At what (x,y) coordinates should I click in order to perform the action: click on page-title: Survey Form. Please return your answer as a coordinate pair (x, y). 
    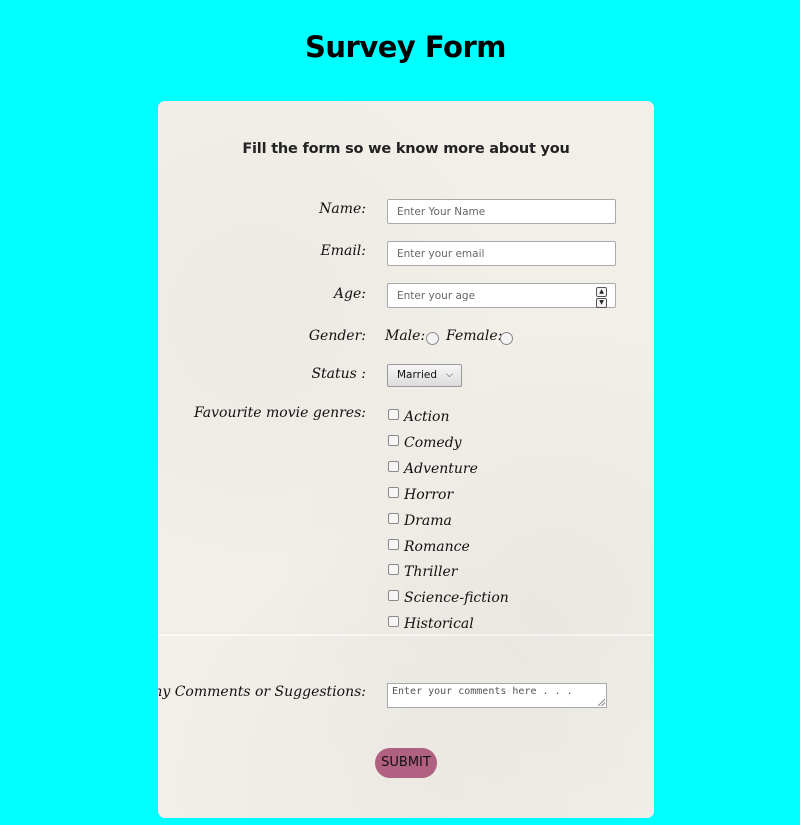
    Looking at the image, I should click on (405, 47).